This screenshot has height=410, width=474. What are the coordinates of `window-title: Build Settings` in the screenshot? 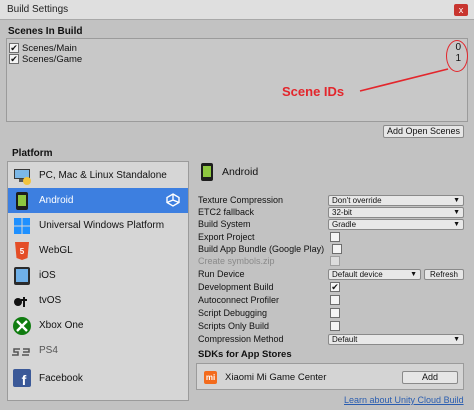 It's located at (38, 9).